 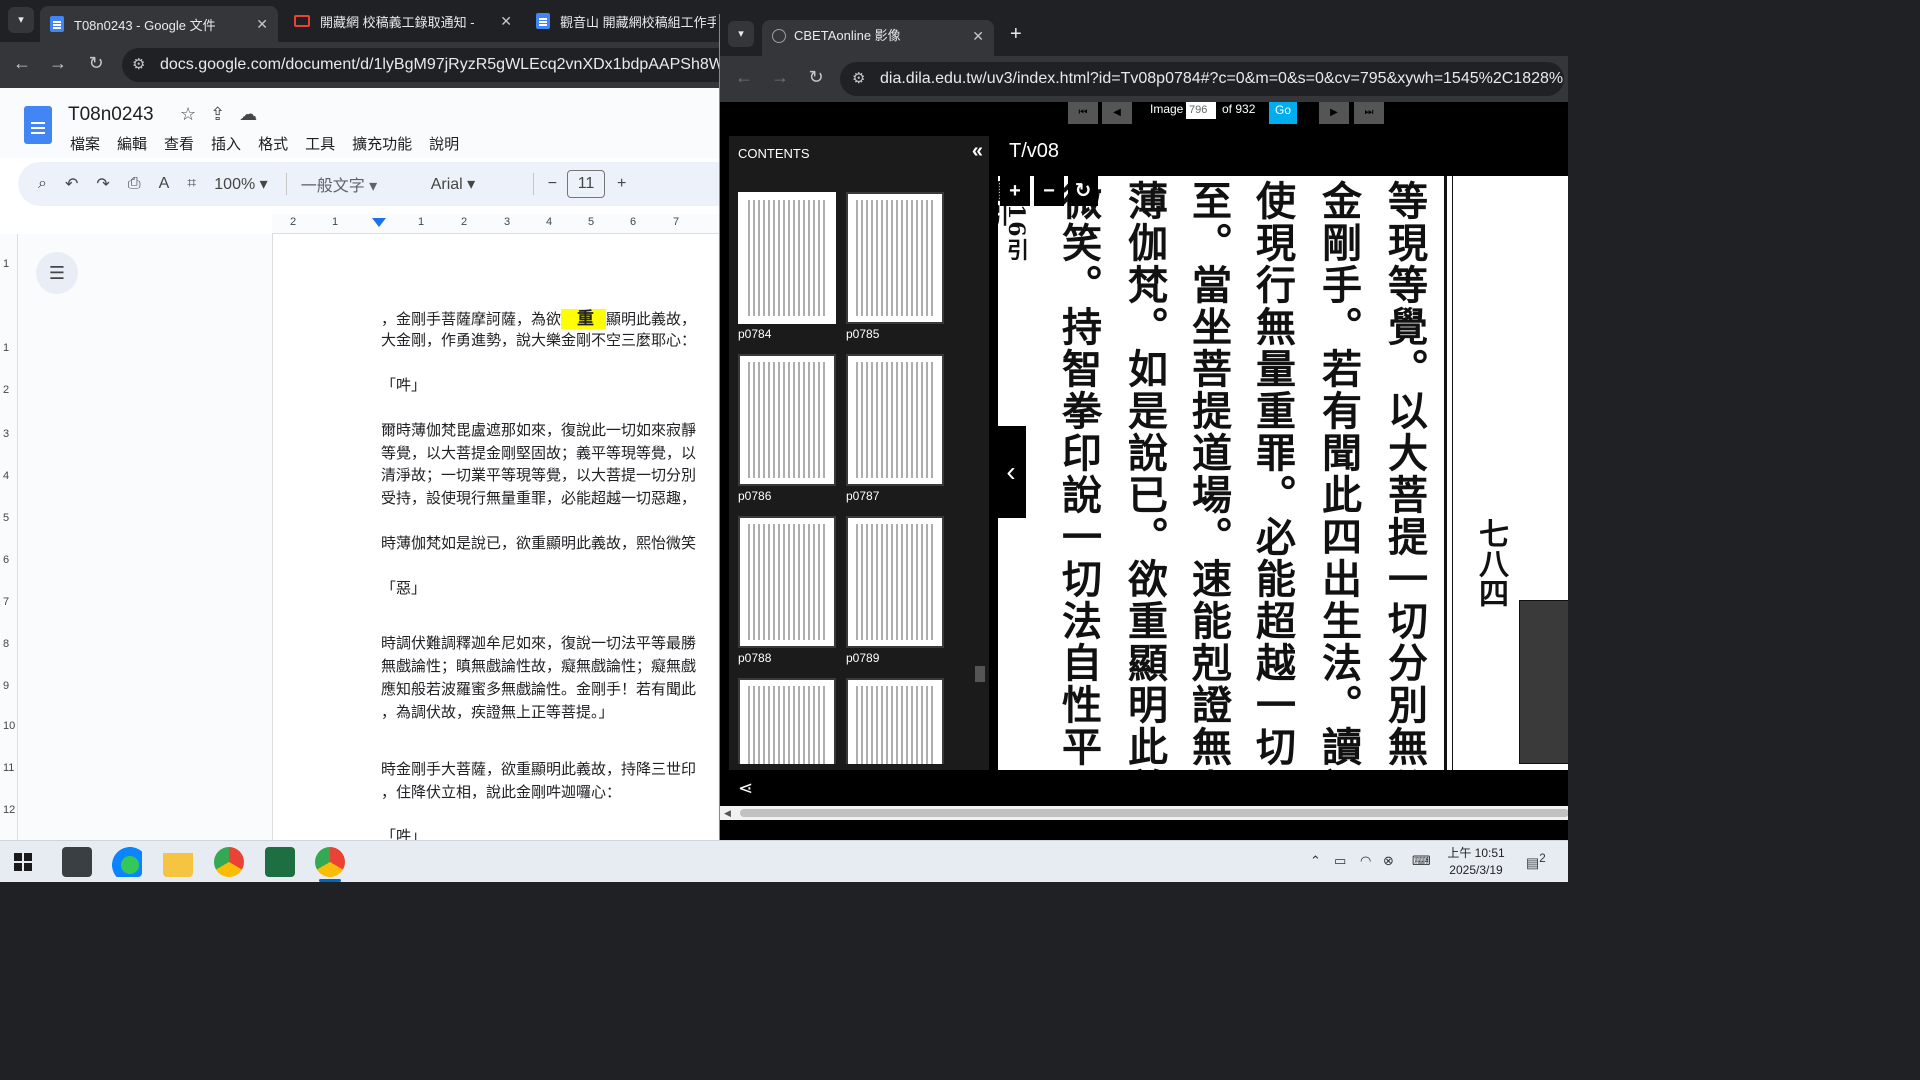 I want to click on volume-muted-icon: ⊗, so click(x=1388, y=861).